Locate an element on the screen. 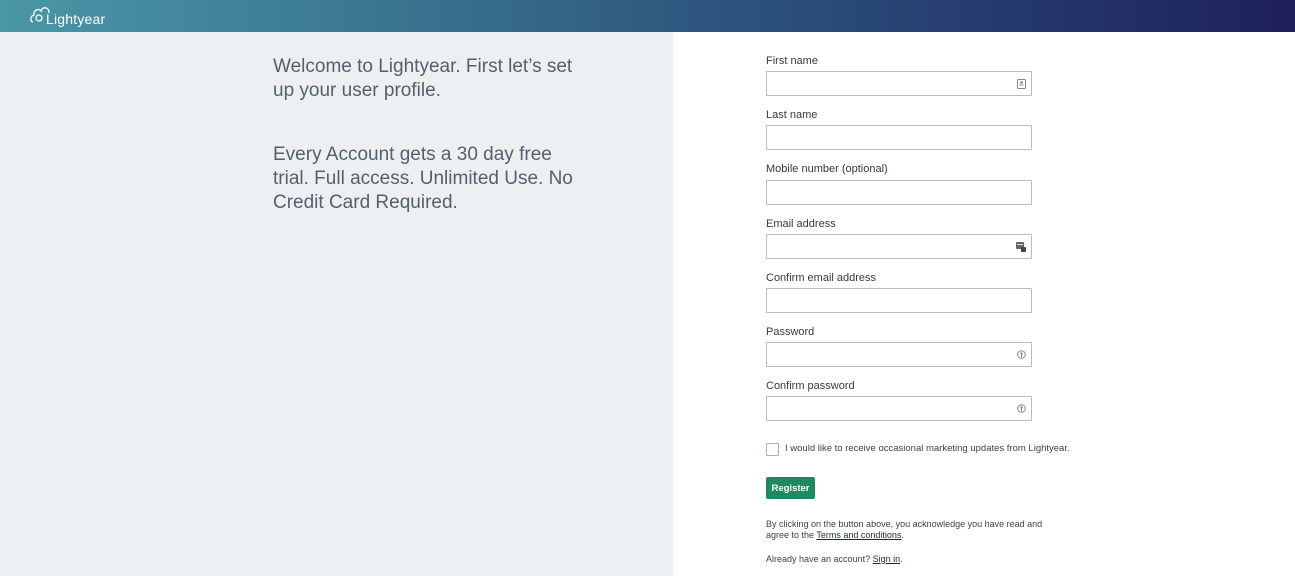 This screenshot has height=576, width=1295. mobile-number-label: Mobile number (optional) is located at coordinates (827, 169).